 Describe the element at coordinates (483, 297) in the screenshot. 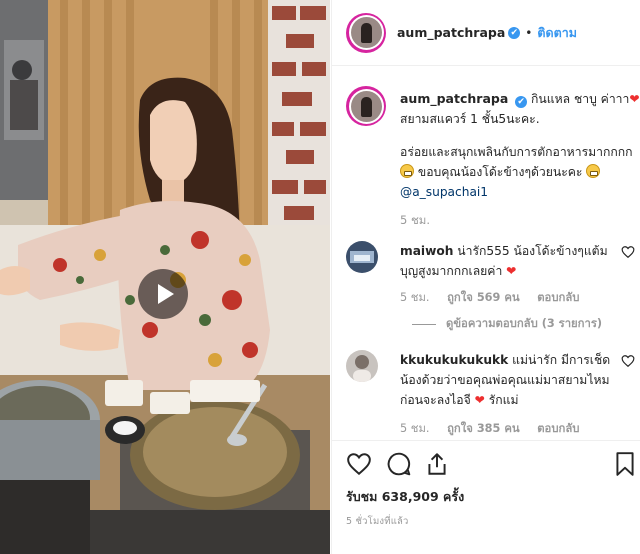

I see `comment-likes-count: ถูกใจ 569 คน` at that location.